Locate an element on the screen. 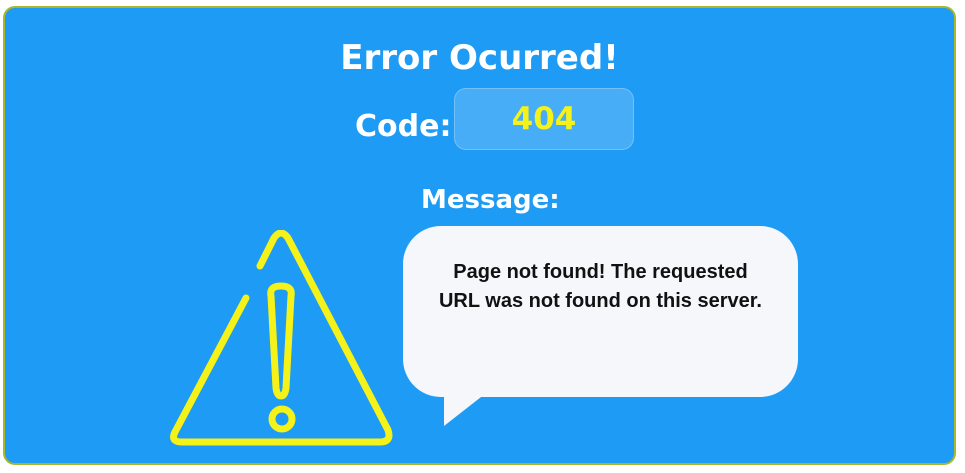 Image resolution: width=965 pixels, height=473 pixels. message-bubble-tail is located at coordinates (467, 408).